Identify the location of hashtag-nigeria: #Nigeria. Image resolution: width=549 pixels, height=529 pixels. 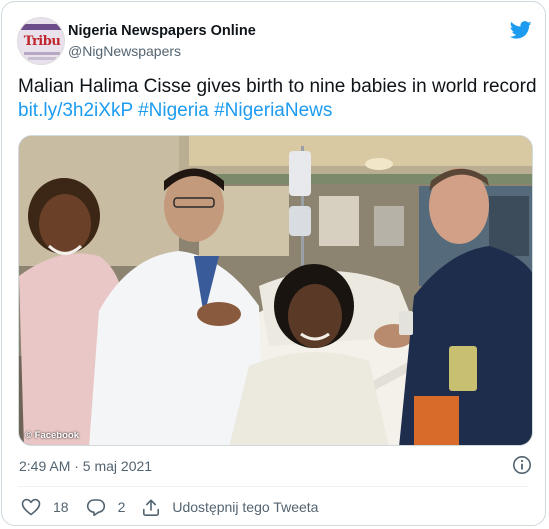
(173, 110).